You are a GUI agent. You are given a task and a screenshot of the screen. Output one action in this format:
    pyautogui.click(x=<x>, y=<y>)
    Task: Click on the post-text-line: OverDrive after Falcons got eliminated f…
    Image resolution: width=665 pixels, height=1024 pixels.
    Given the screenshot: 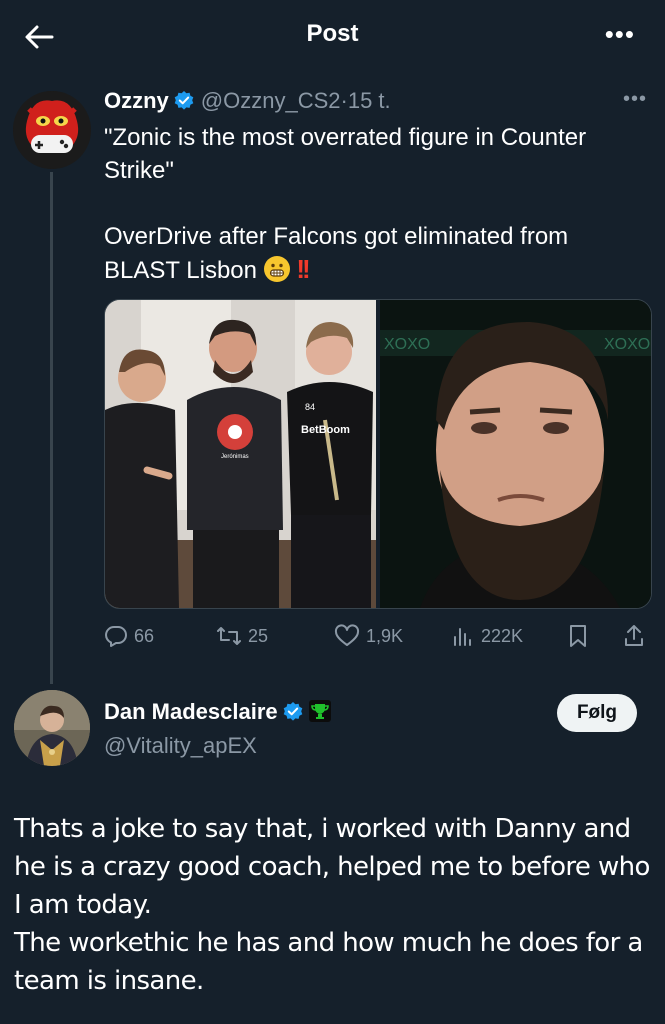 What is the action you would take?
    pyautogui.click(x=336, y=253)
    